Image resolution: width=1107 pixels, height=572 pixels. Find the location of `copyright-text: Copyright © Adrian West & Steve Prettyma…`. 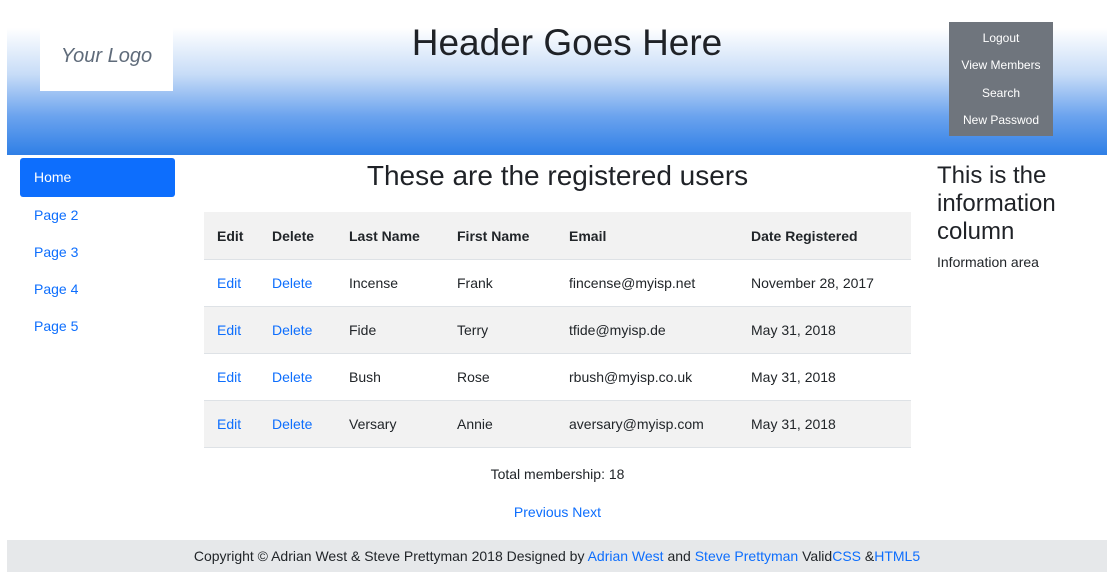

copyright-text: Copyright © Adrian West & Steve Prettyma… is located at coordinates (389, 556).